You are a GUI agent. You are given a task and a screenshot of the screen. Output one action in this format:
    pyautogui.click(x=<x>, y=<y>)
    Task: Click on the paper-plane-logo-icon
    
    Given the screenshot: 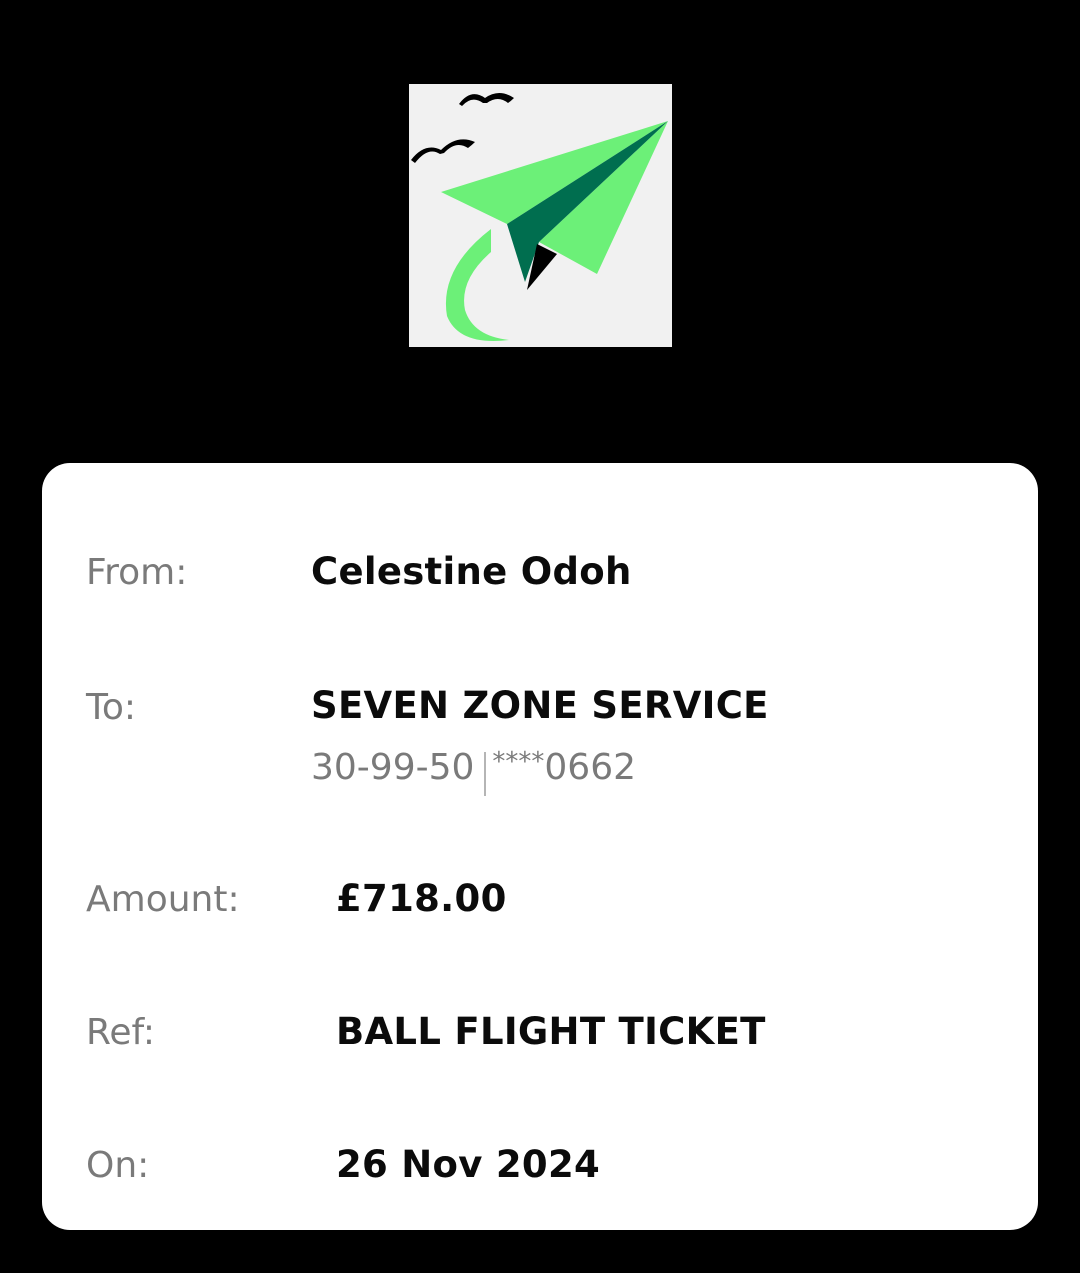 What is the action you would take?
    pyautogui.click(x=540, y=215)
    